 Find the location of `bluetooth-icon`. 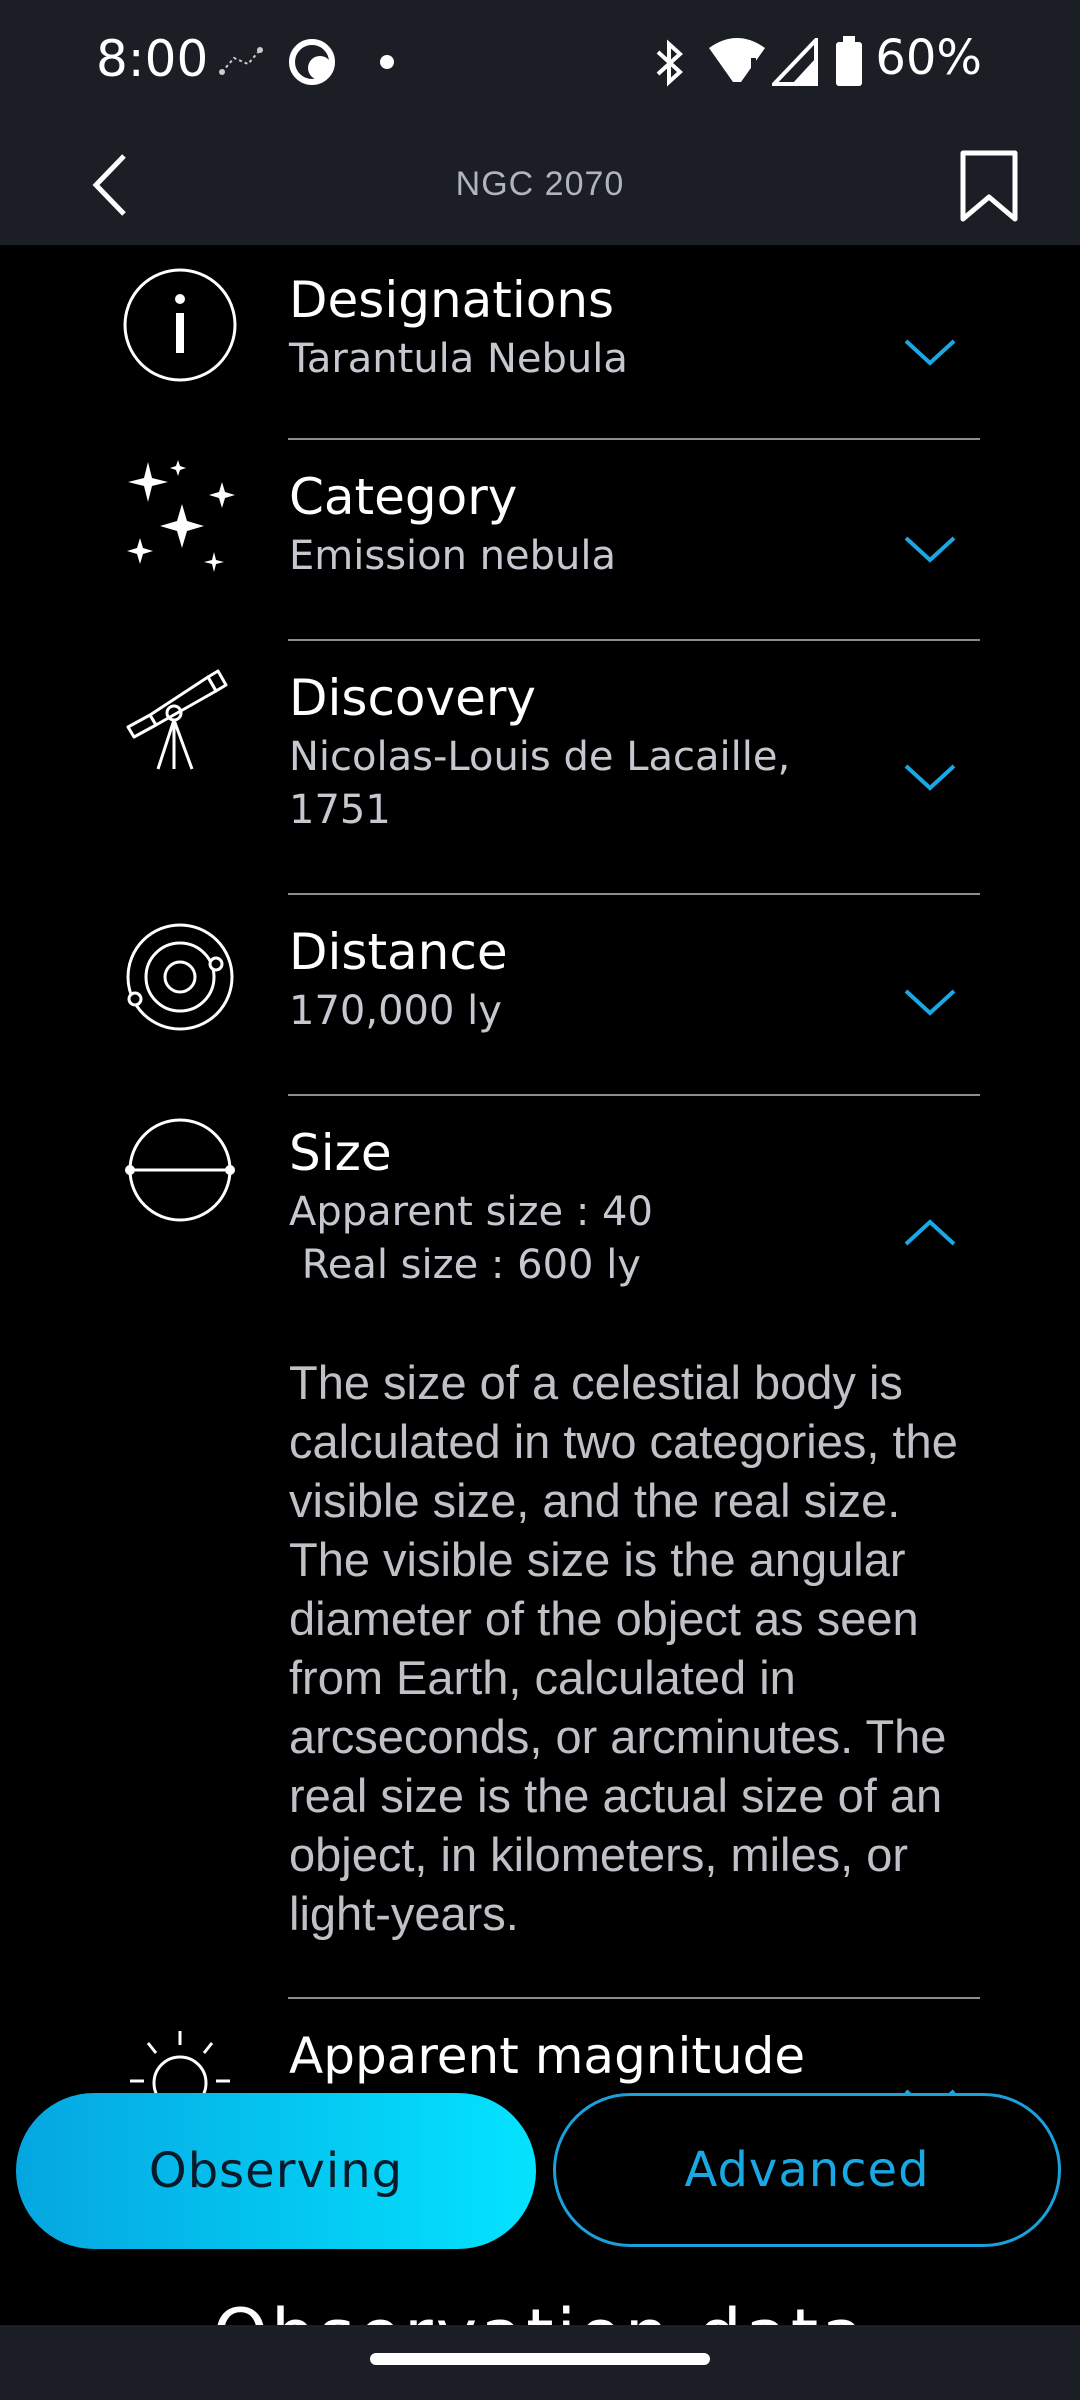

bluetooth-icon is located at coordinates (669, 63).